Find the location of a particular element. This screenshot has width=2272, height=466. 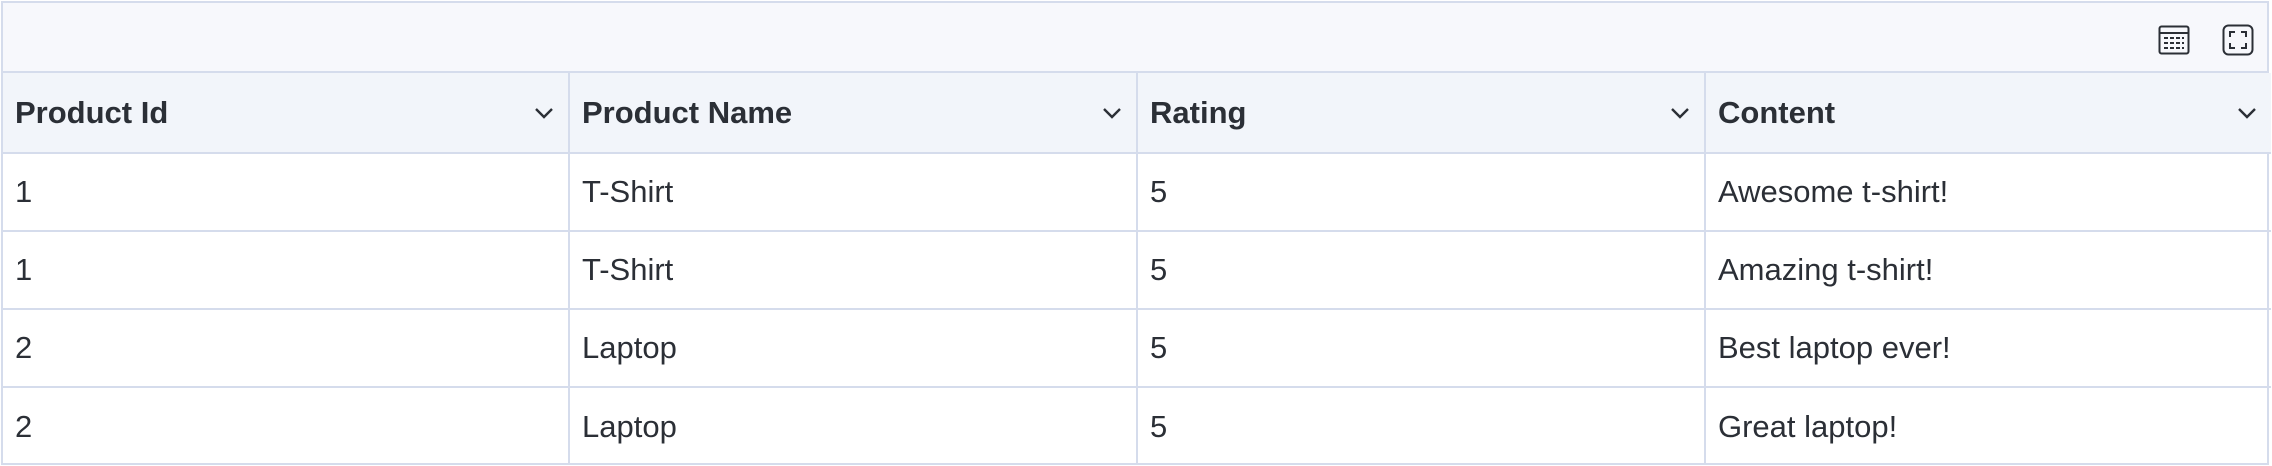

column-header-label: Rating is located at coordinates (1198, 112).